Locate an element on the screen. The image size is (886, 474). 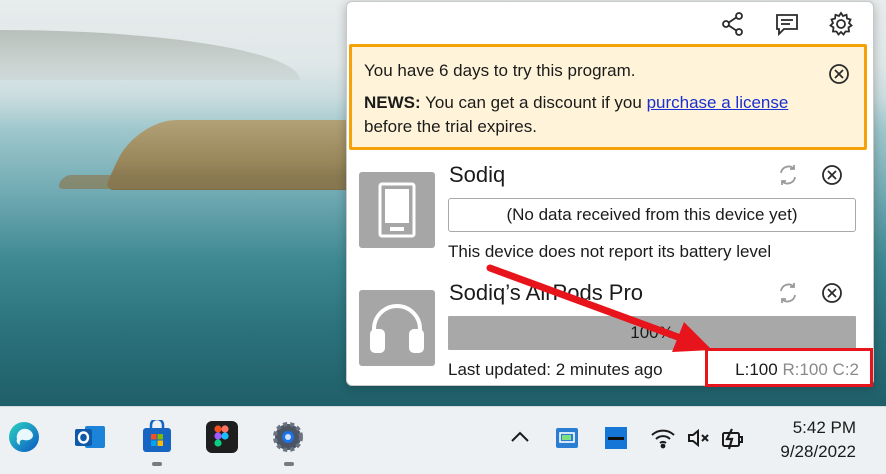
volume-muted-icon is located at coordinates (699, 438).